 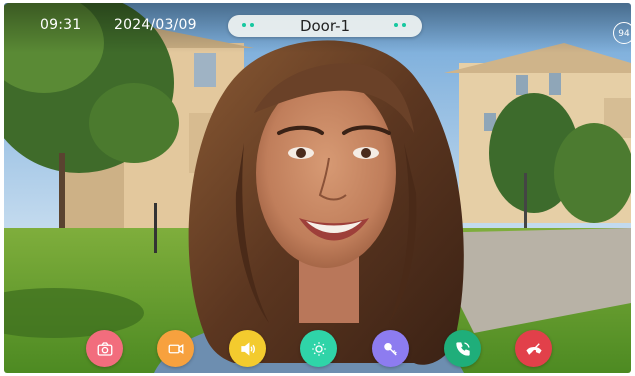 I want to click on status-bar: 09:31 2024/03/09 Door-1 94, so click(x=317, y=25).